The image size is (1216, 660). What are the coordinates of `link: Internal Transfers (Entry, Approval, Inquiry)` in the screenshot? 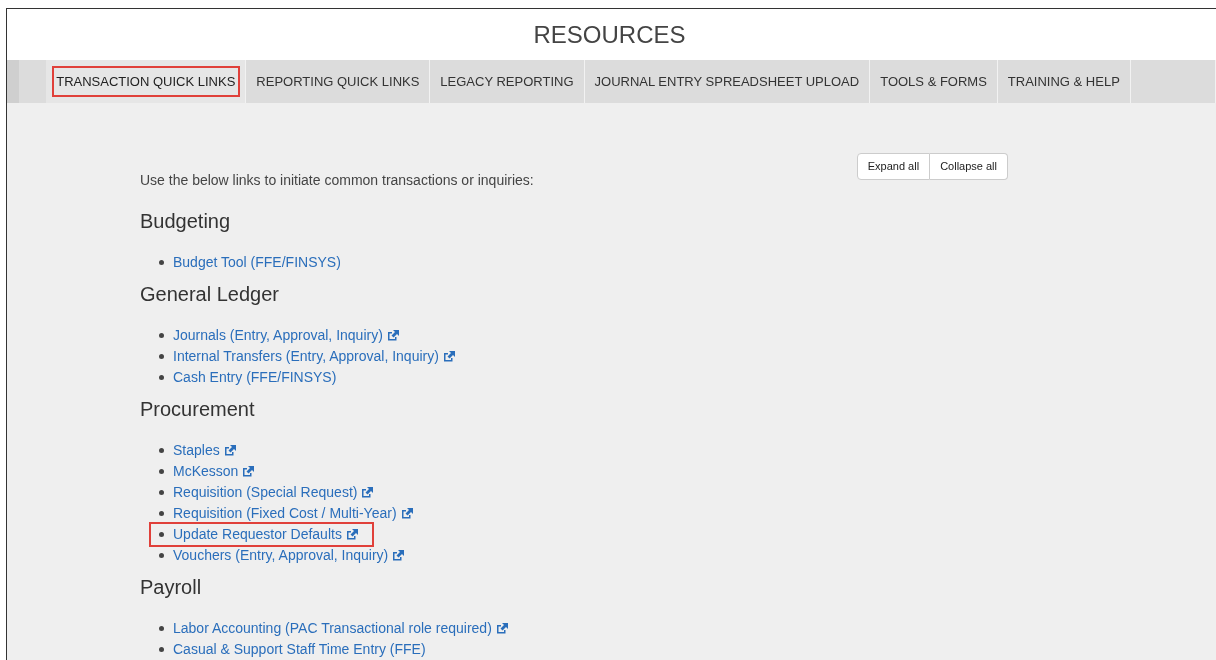 It's located at (314, 356).